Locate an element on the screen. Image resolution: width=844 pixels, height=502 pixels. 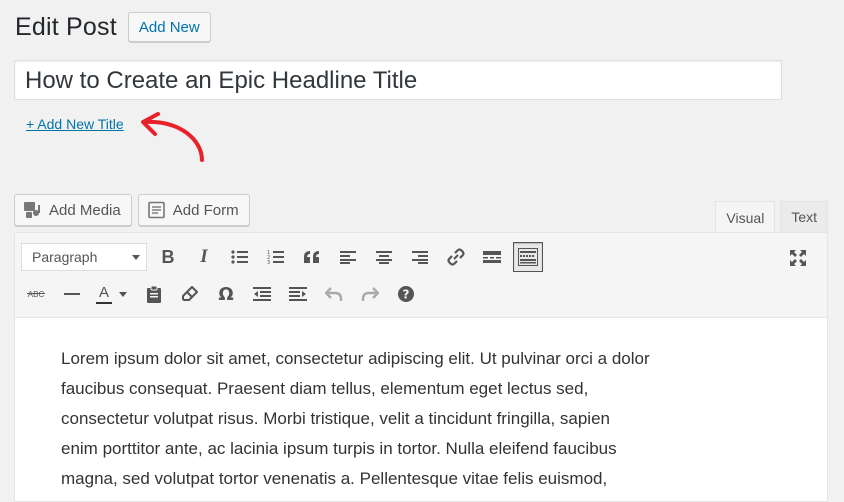
editor-tabs: Visual Text is located at coordinates (771, 217).